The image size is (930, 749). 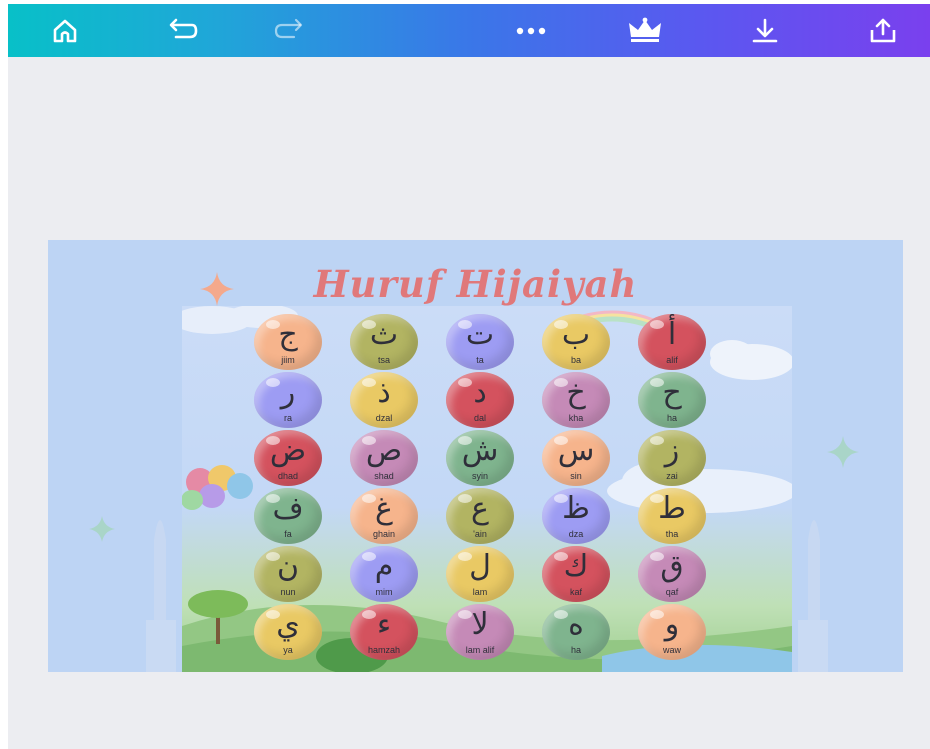 What do you see at coordinates (672, 458) in the screenshot?
I see `letter-bubble: ز zai` at bounding box center [672, 458].